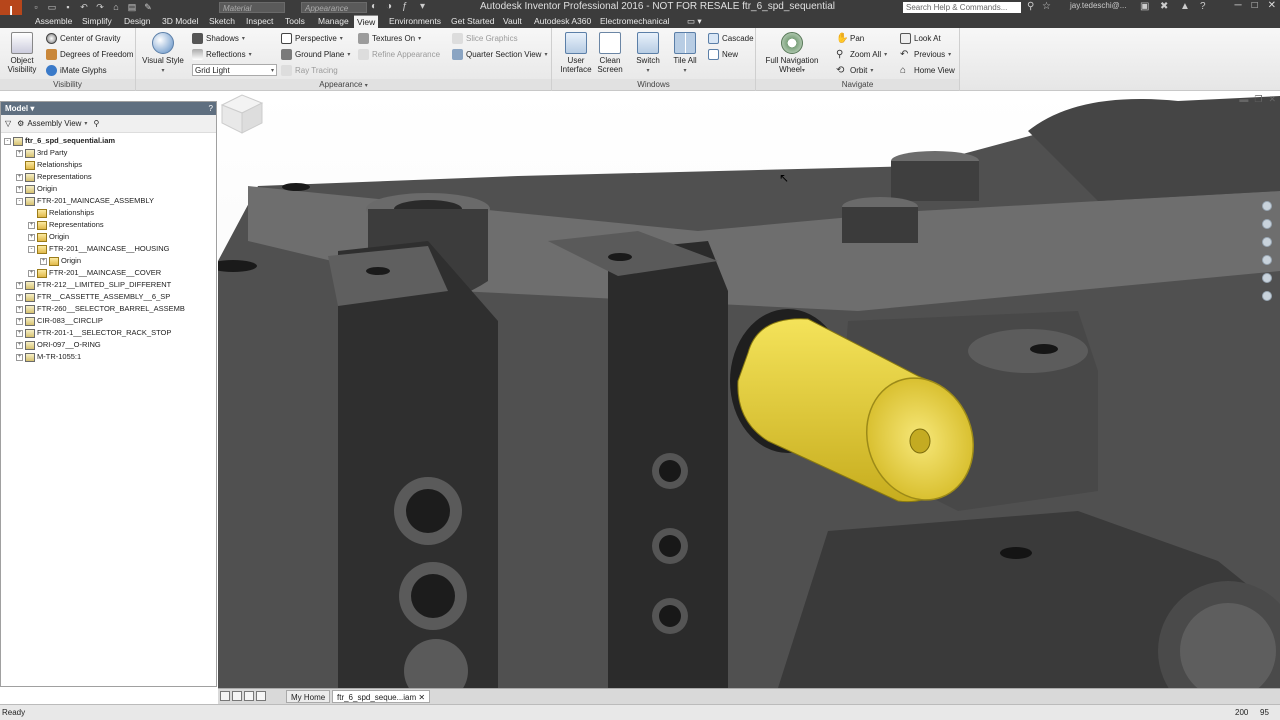  Describe the element at coordinates (343, 84) in the screenshot. I see `appearance-panel-title: Appearance ▾` at that location.